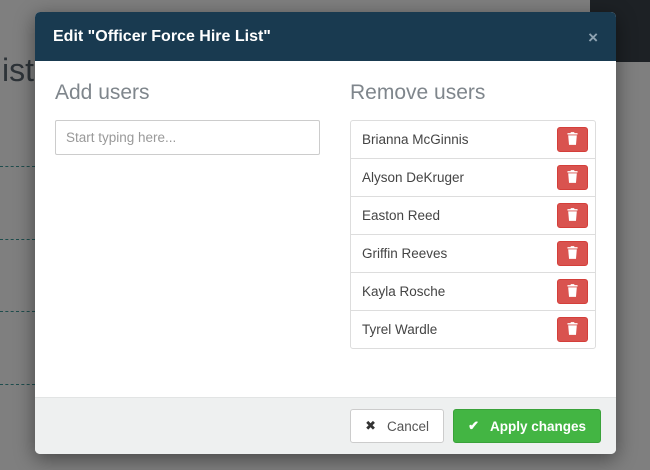 Image resolution: width=650 pixels, height=470 pixels. What do you see at coordinates (405, 253) in the screenshot?
I see `user-name: Griffin Reeves` at bounding box center [405, 253].